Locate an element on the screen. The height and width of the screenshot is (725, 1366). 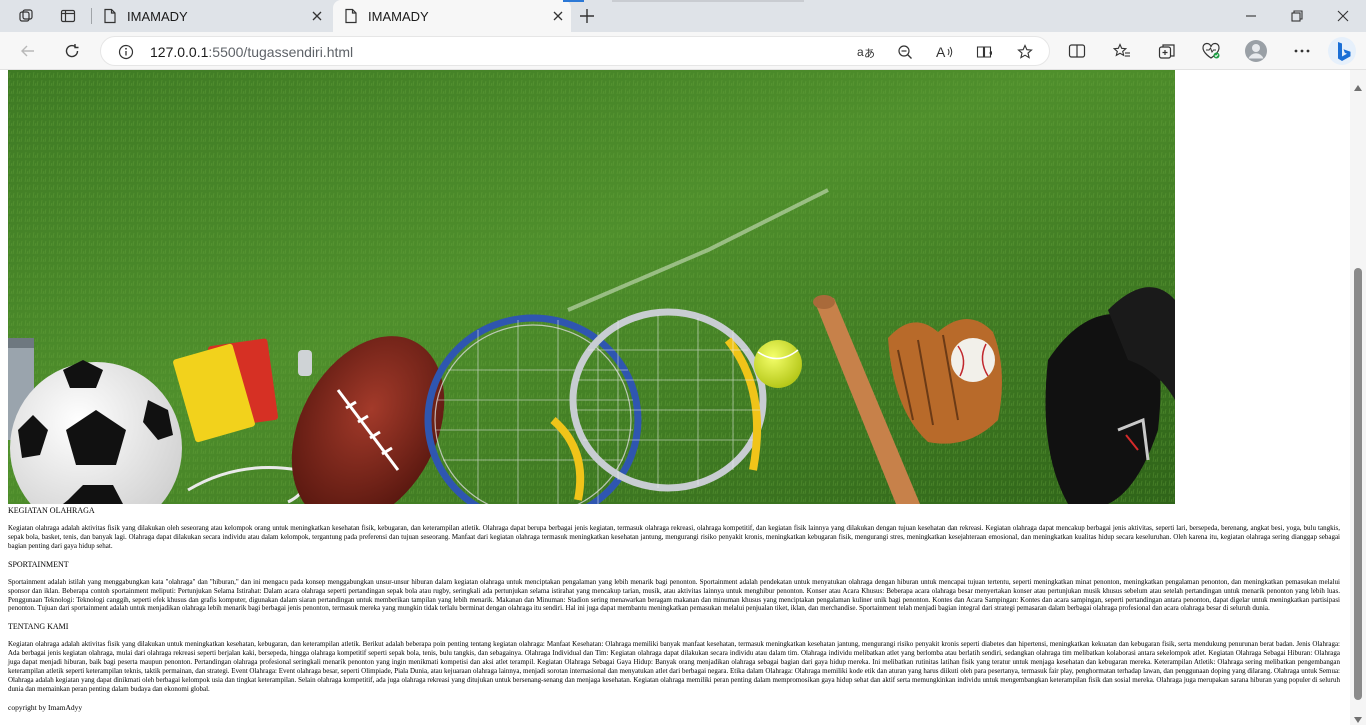
section-heading-sportainment: SPORTAINMENT is located at coordinates (38, 564).